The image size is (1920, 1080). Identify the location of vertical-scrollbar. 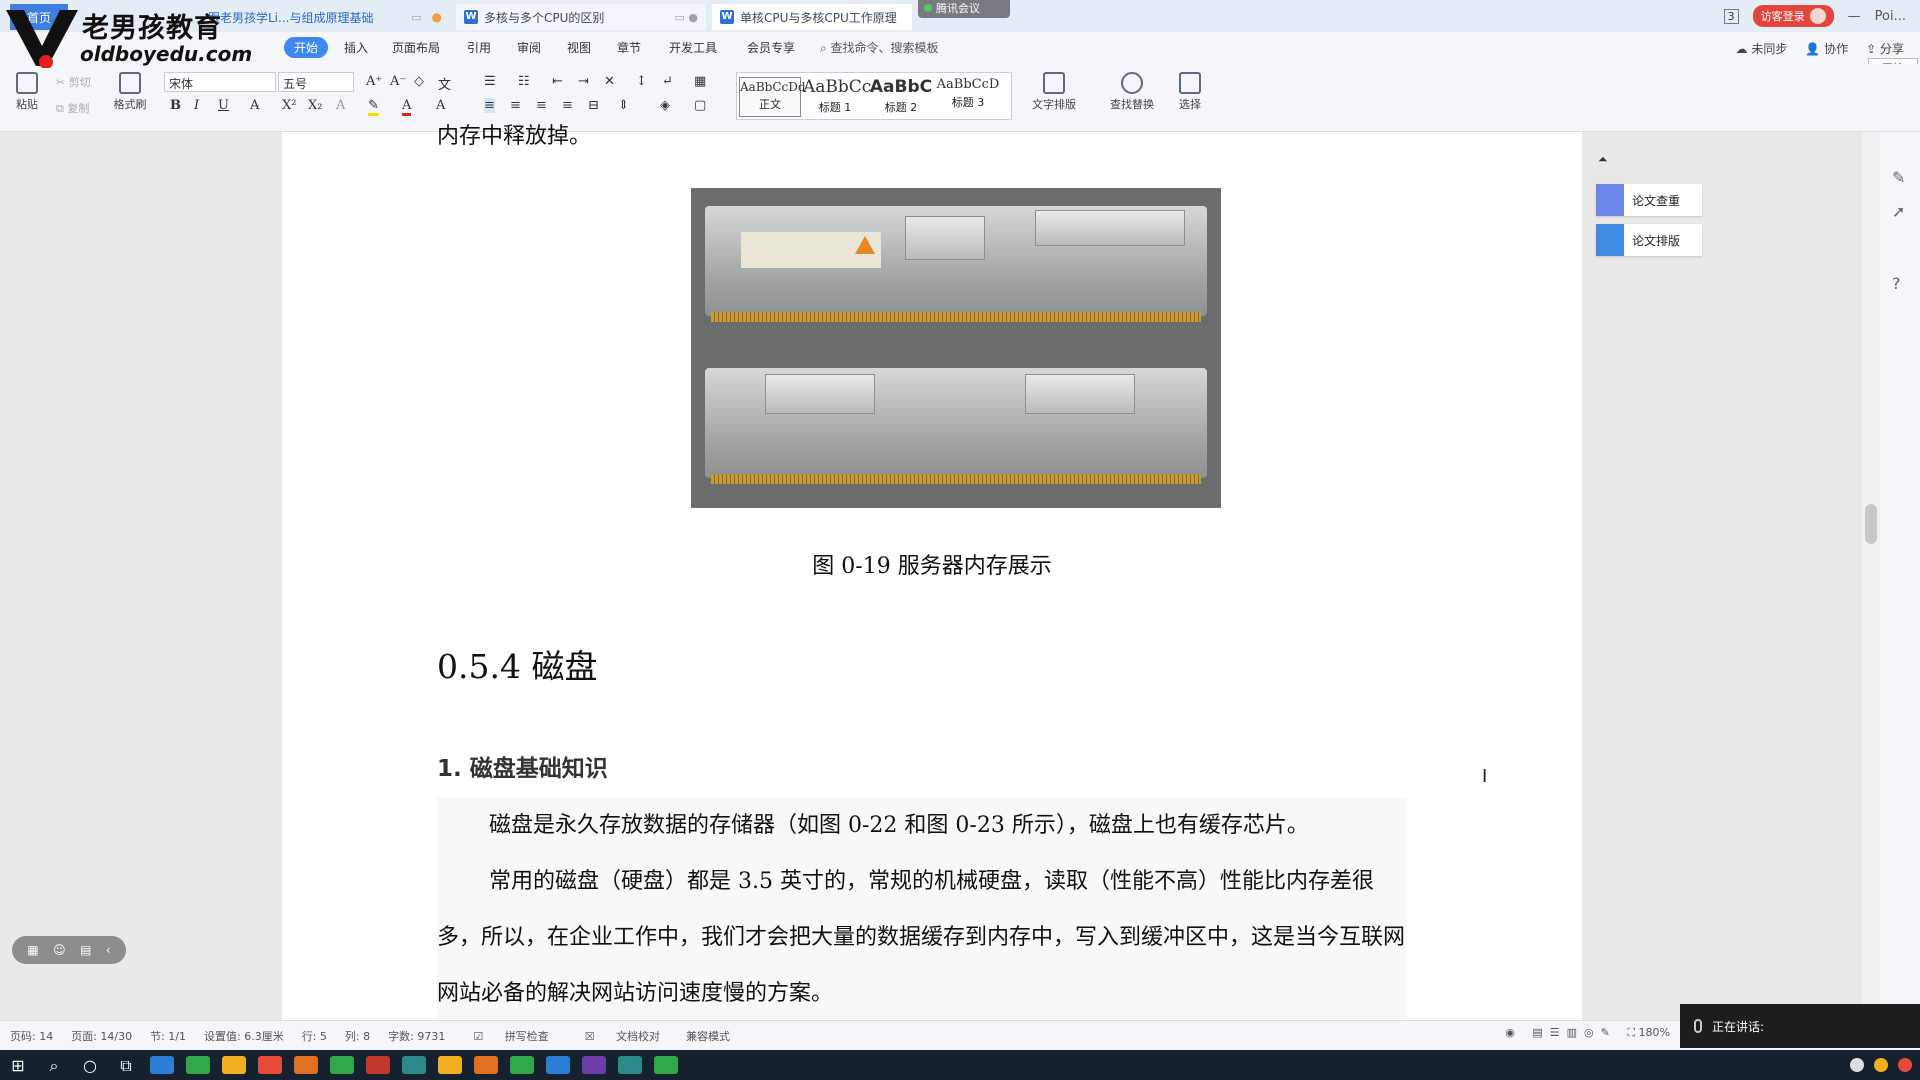
(1871, 576).